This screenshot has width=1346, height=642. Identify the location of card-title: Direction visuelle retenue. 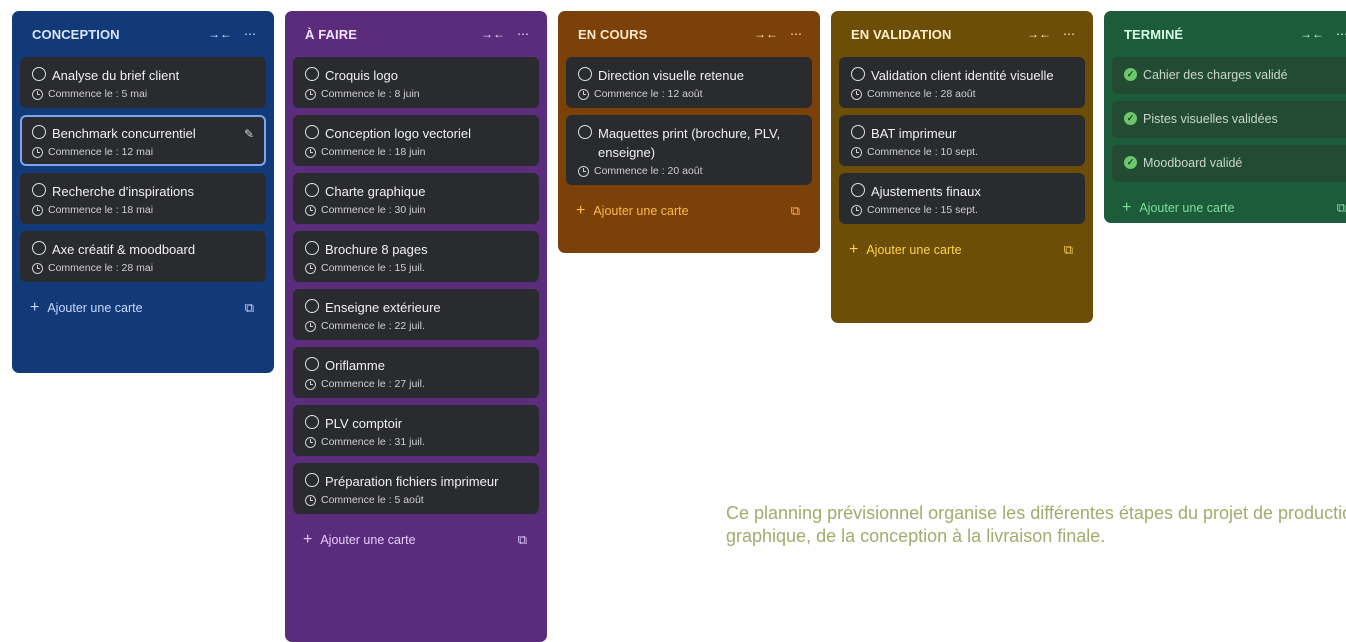
(671, 75).